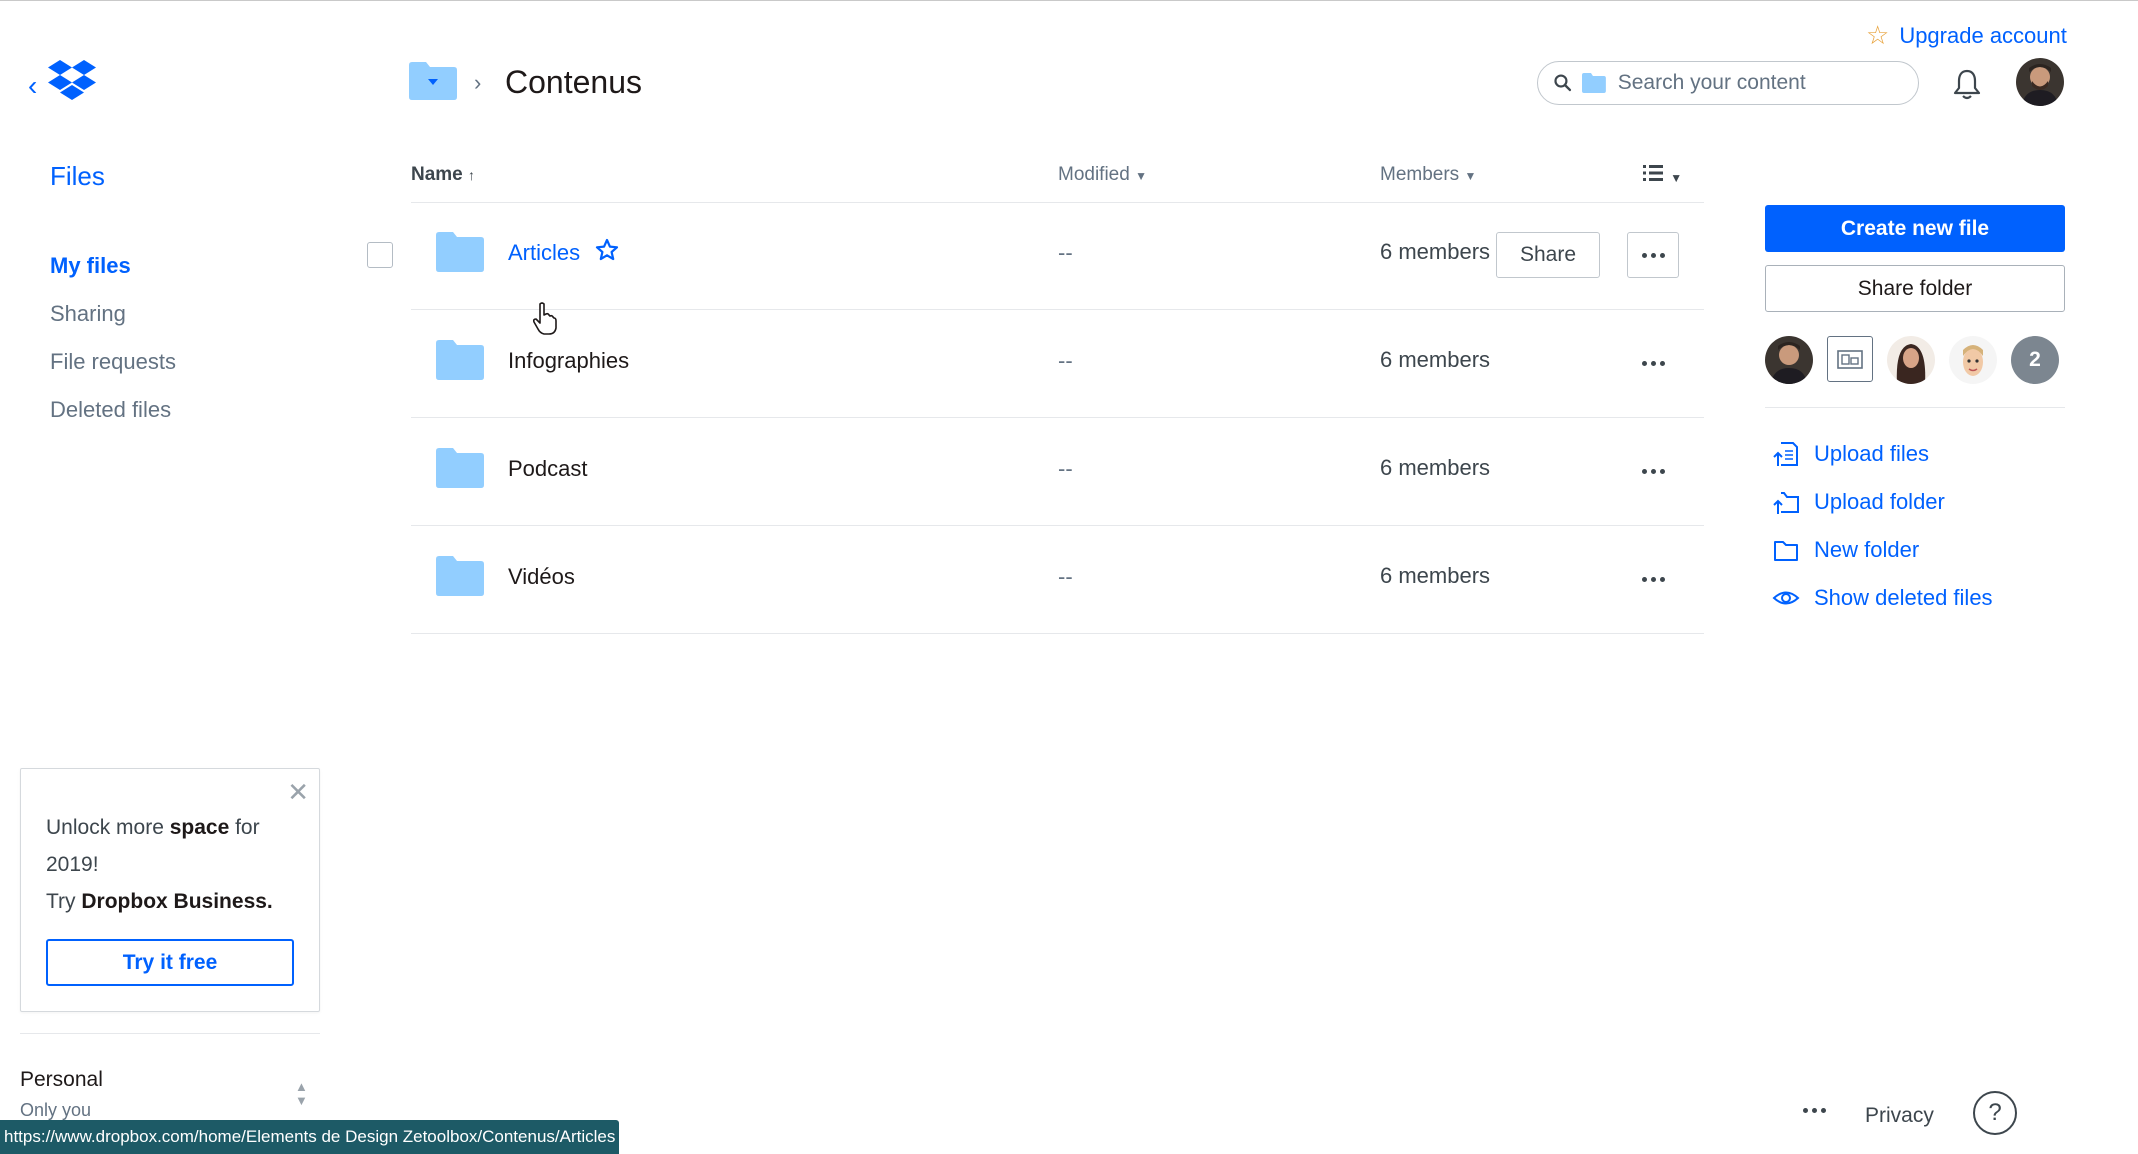  Describe the element at coordinates (1035, 256) in the screenshot. I see `table-row: Articles -- 6 members Share` at that location.